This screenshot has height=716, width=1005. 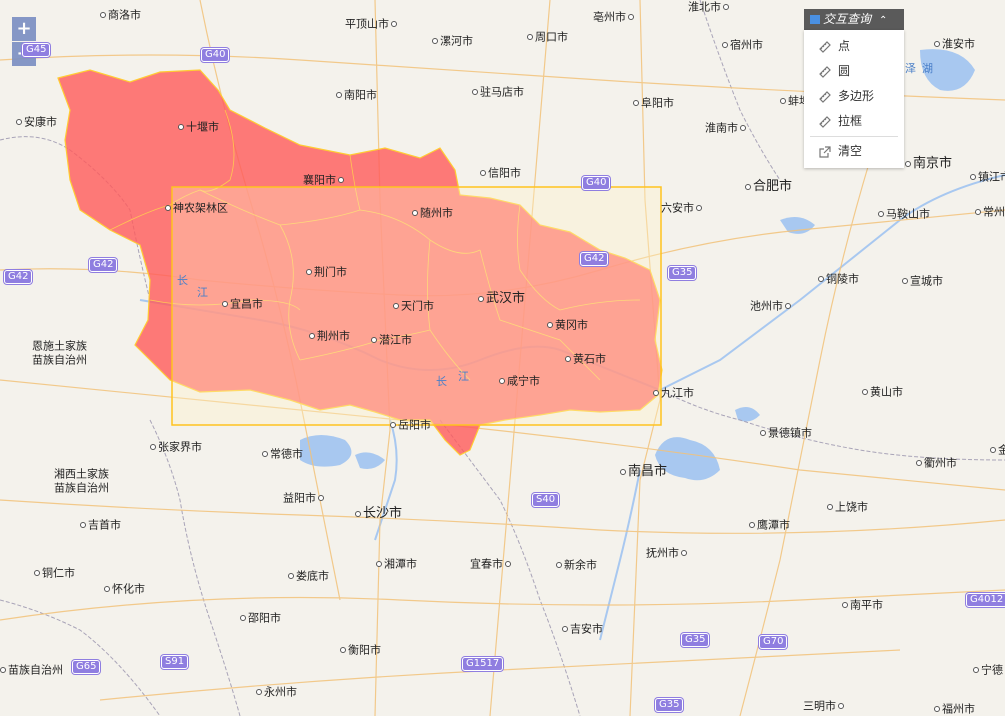 I want to click on city-name: 六安市, so click(x=677, y=208).